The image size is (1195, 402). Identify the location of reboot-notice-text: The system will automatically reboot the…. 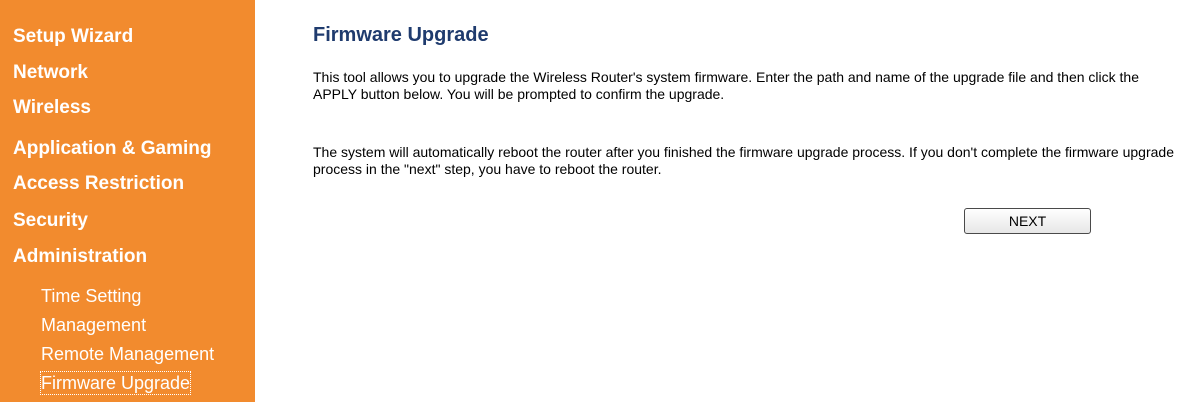
(743, 160).